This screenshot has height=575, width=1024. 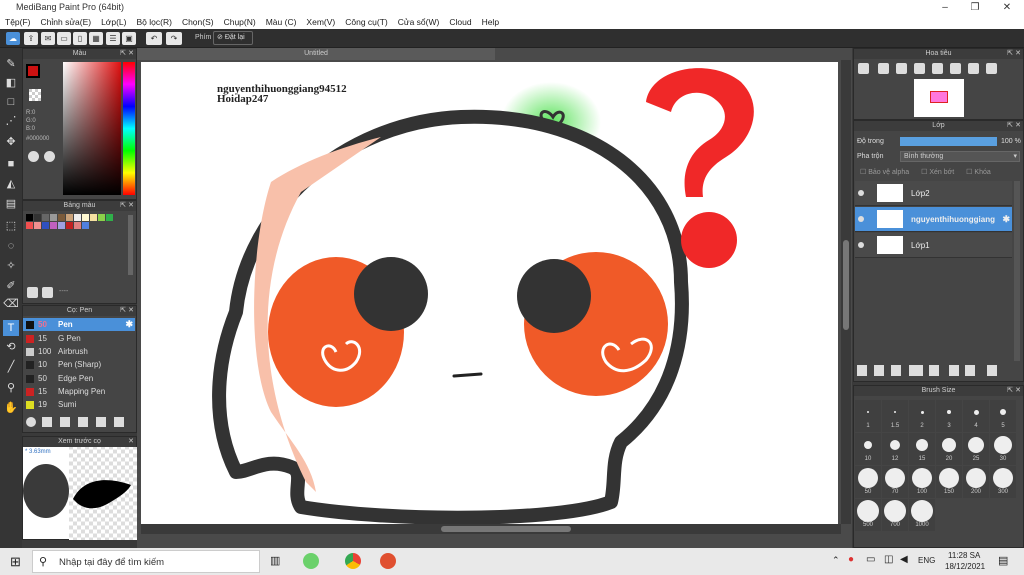 I want to click on lock-checkbox: ☐ Khóa, so click(x=978, y=172).